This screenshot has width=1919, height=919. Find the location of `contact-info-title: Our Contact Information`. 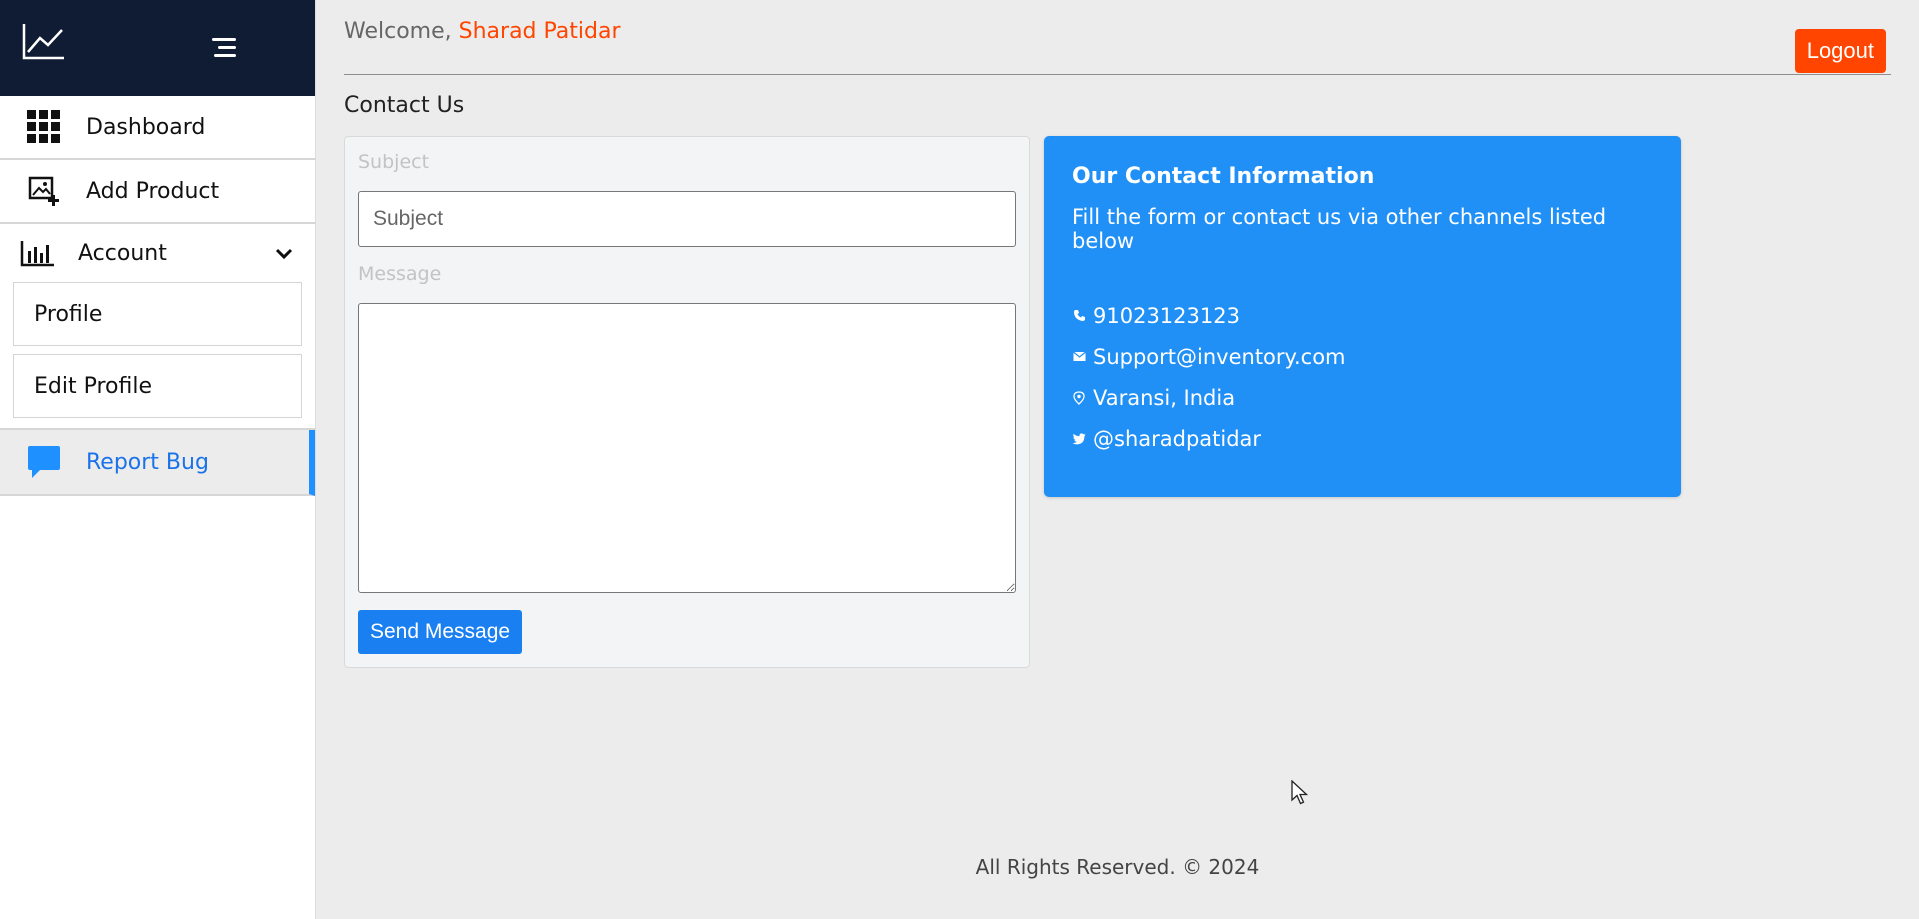

contact-info-title: Our Contact Information is located at coordinates (1223, 176).